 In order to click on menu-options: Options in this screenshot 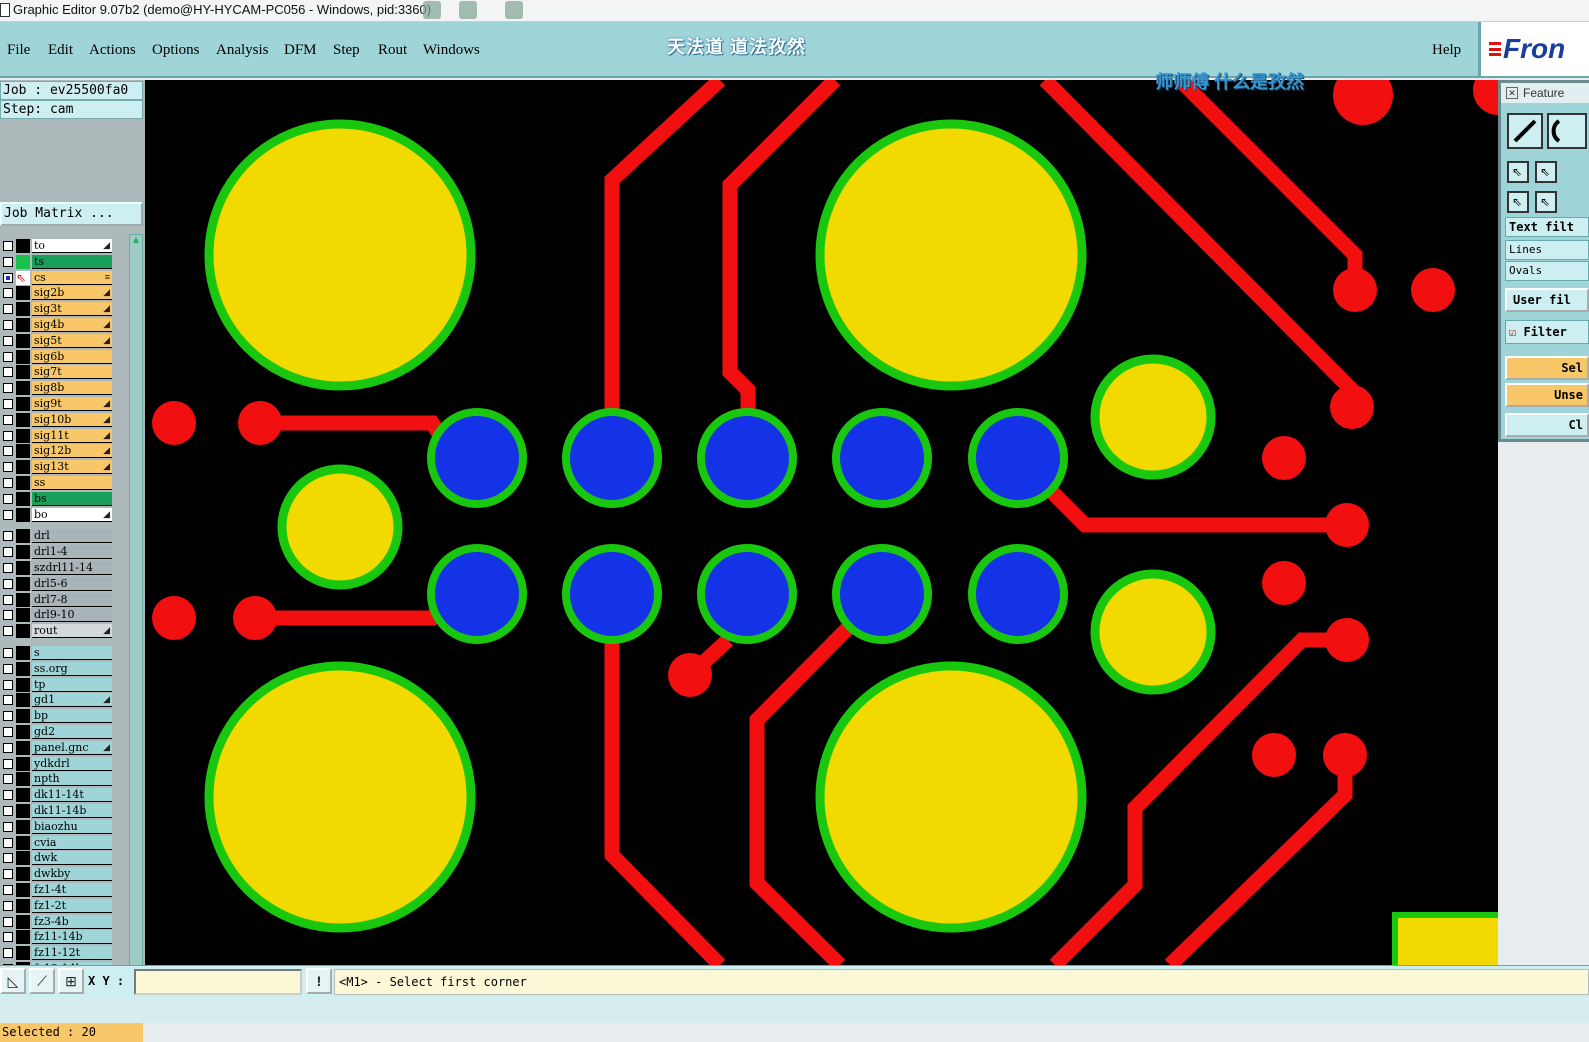, I will do `click(176, 50)`.